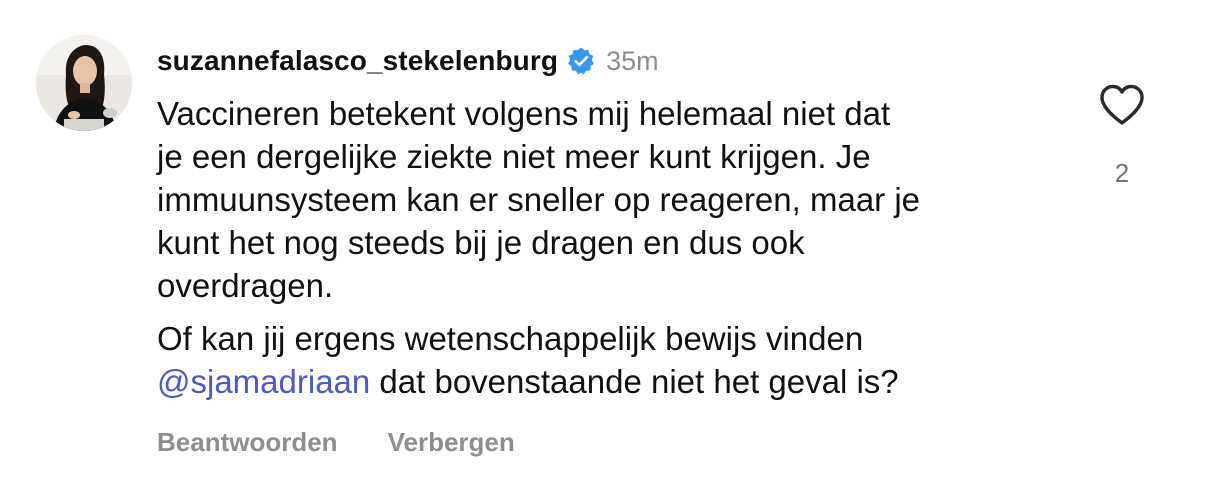 The width and height of the screenshot is (1206, 485). I want to click on username: suzannefalasco_stekelenburg, so click(357, 61).